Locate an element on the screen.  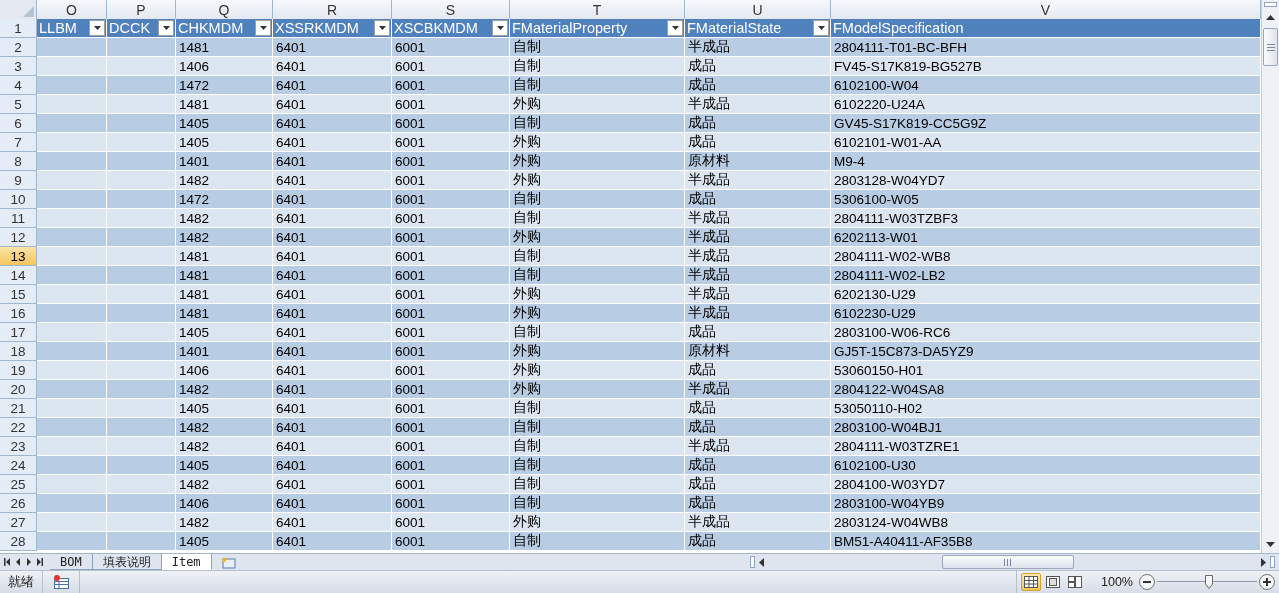
sheet-tab: 填表说明 is located at coordinates (127, 562).